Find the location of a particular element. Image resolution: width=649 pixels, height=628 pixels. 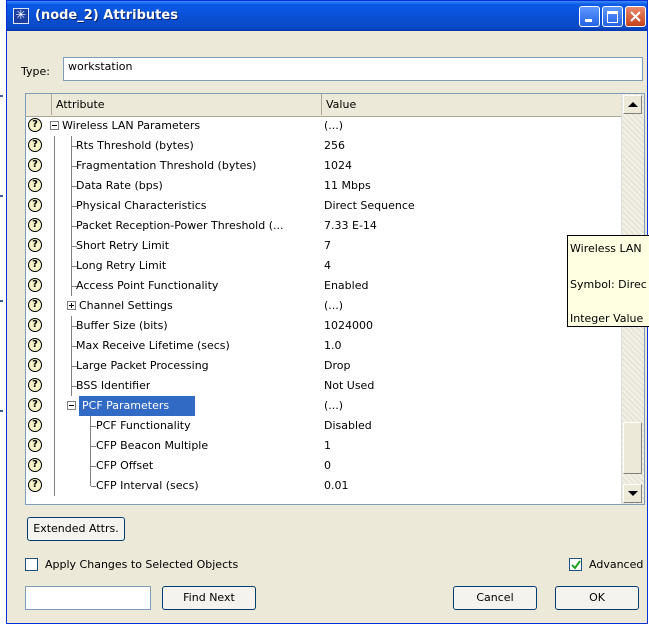

expand-icon is located at coordinates (71, 305).